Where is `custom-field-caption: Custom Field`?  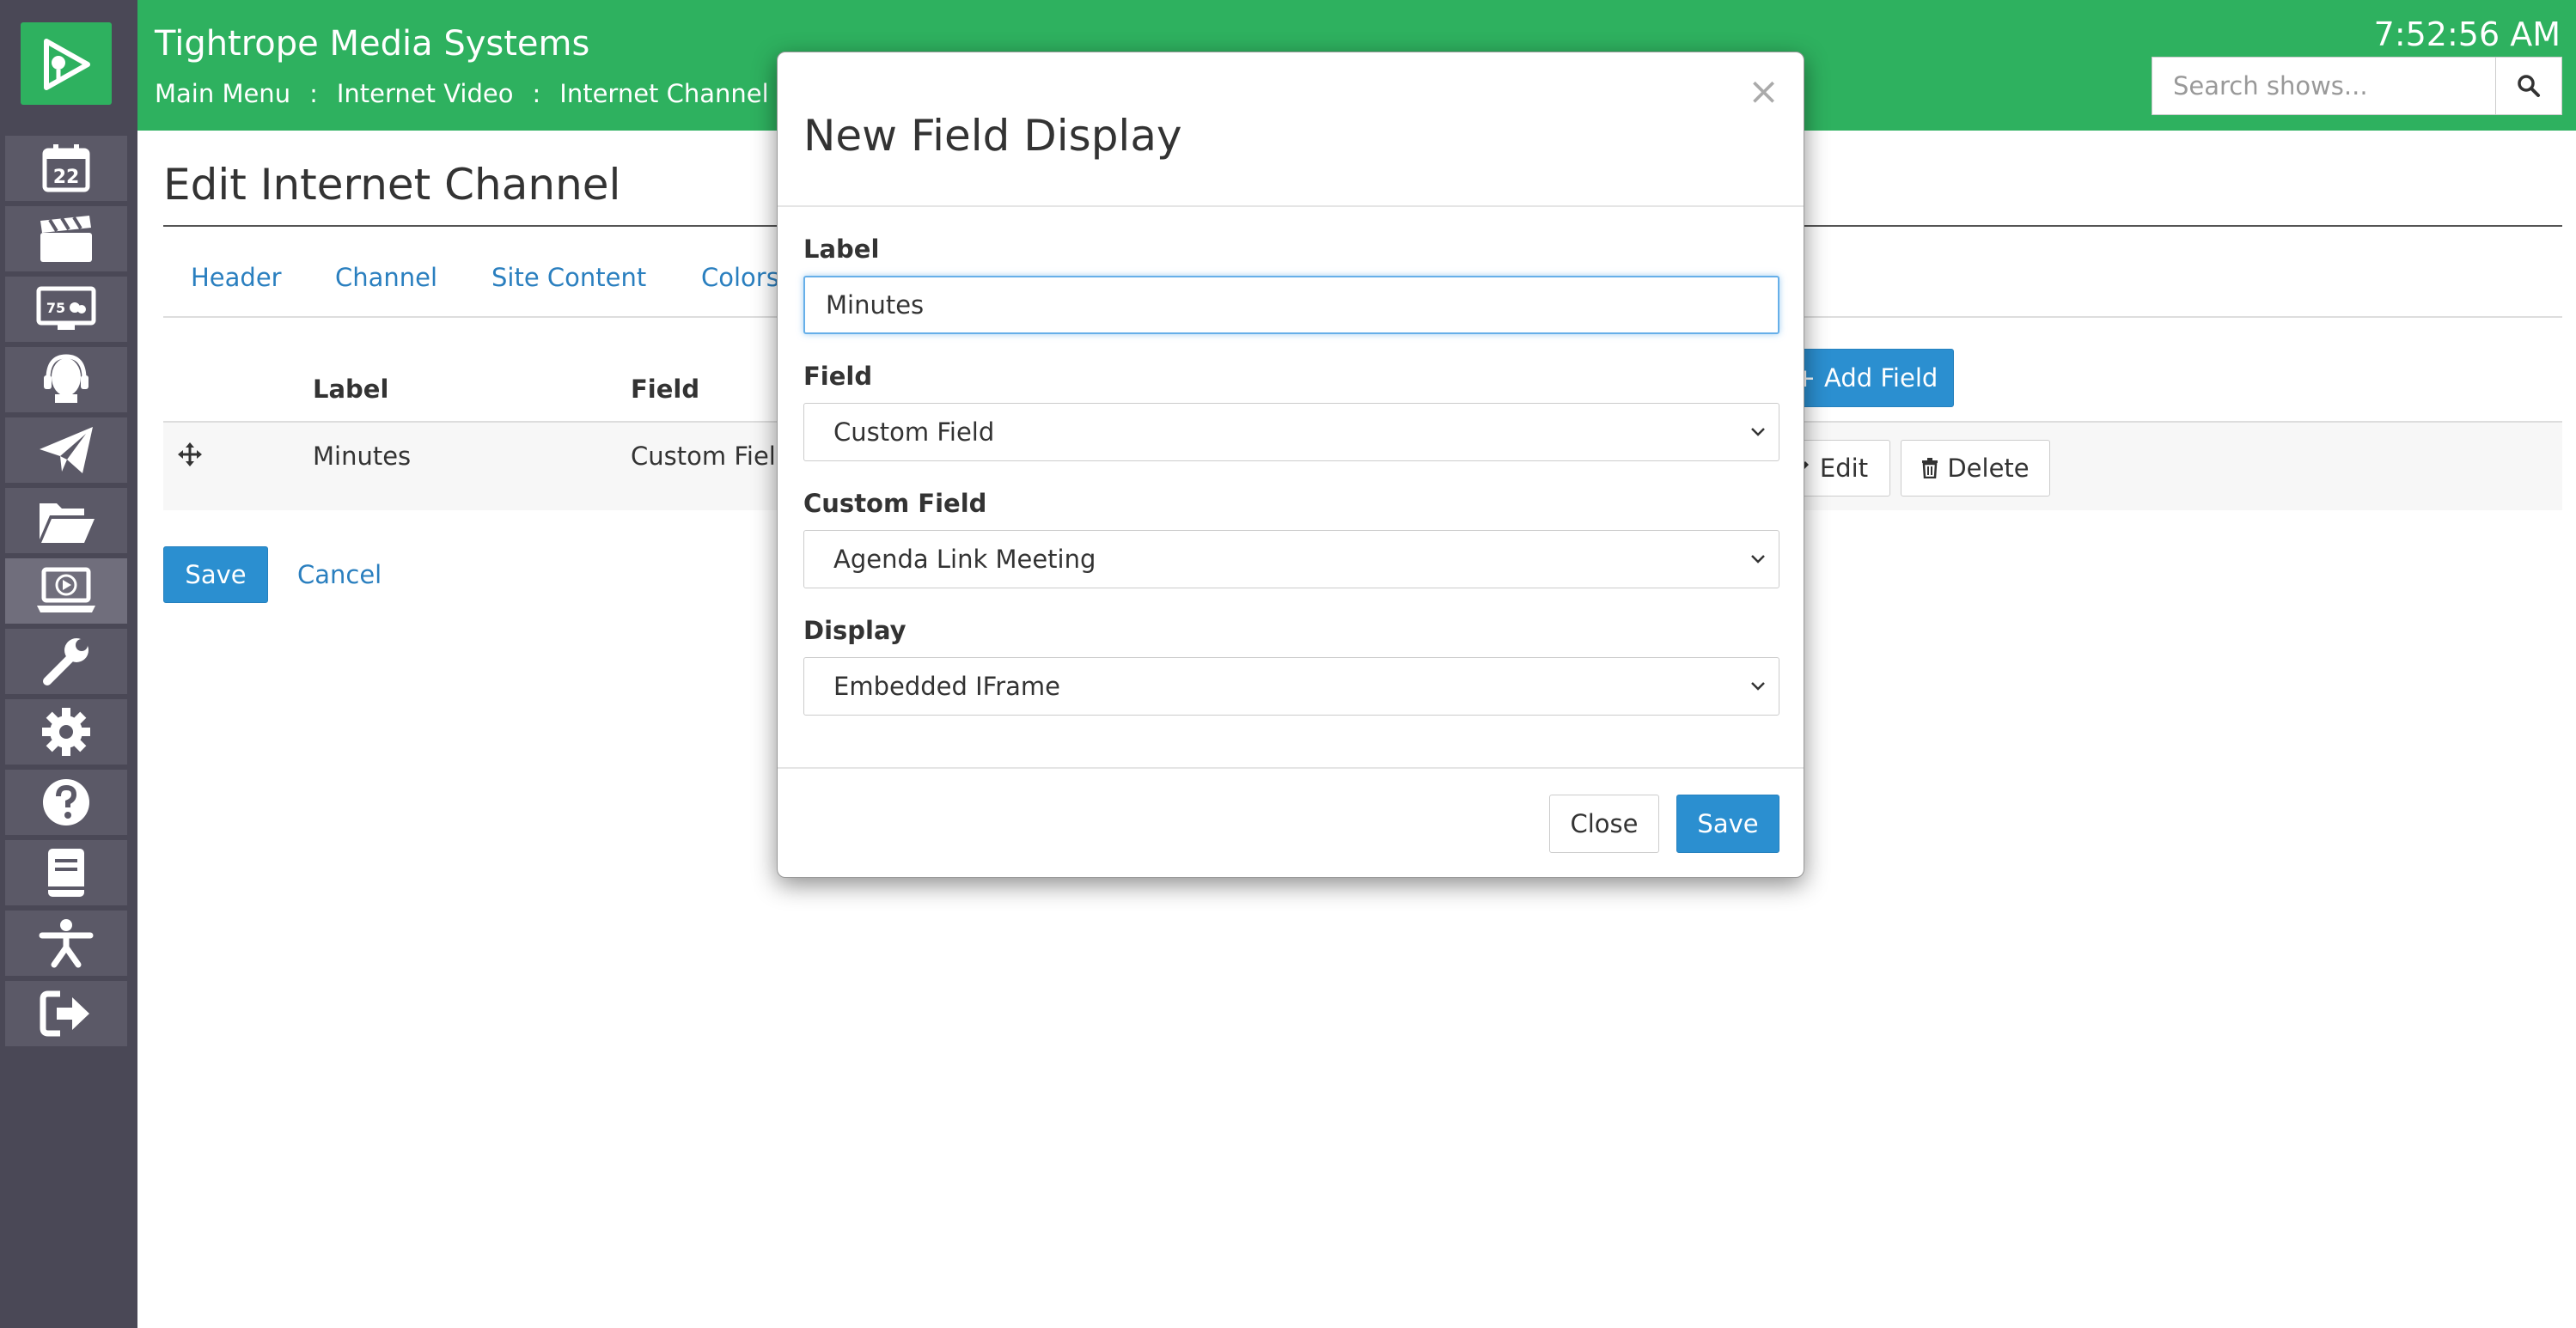
custom-field-caption: Custom Field is located at coordinates (895, 504).